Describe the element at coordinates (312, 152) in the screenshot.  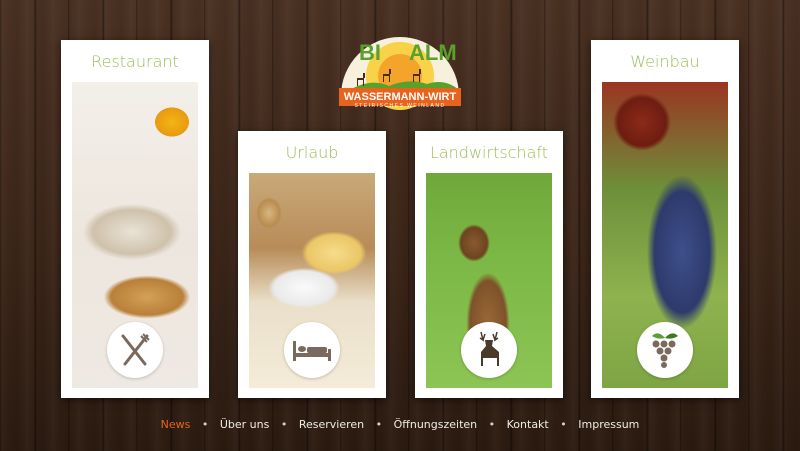
I see `panel-title-urlaub: Urlaub` at that location.